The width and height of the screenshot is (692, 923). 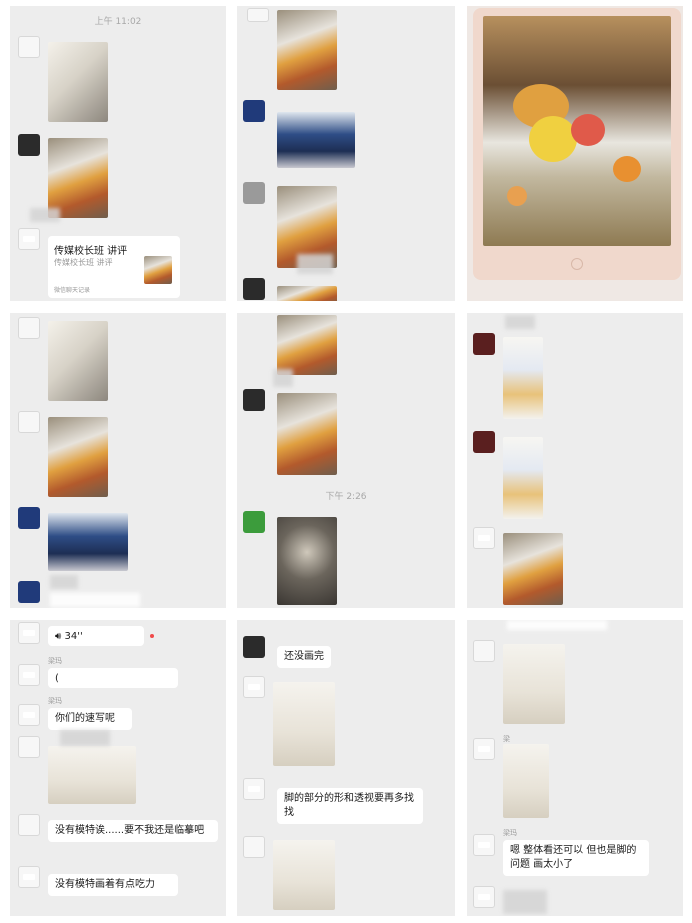 I want to click on voice-icon: (, so click(x=57, y=678).